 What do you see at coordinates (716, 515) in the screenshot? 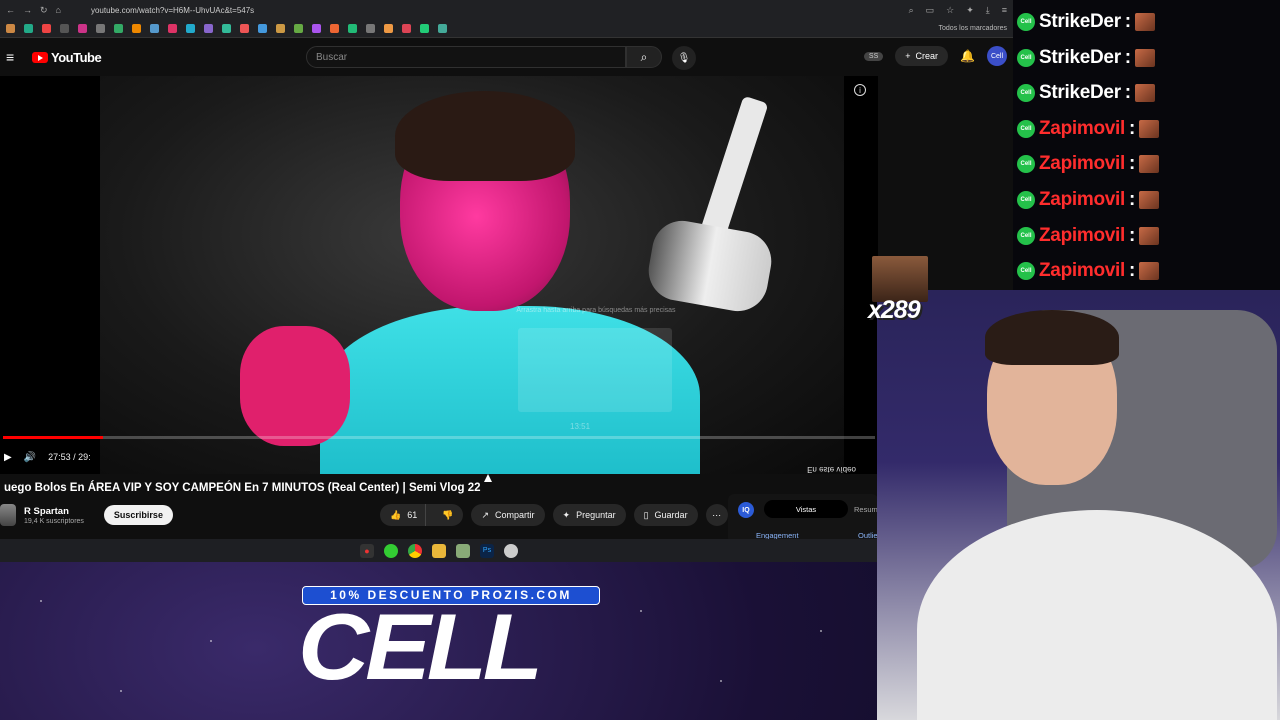
I see `more-options-button: ⋯` at bounding box center [716, 515].